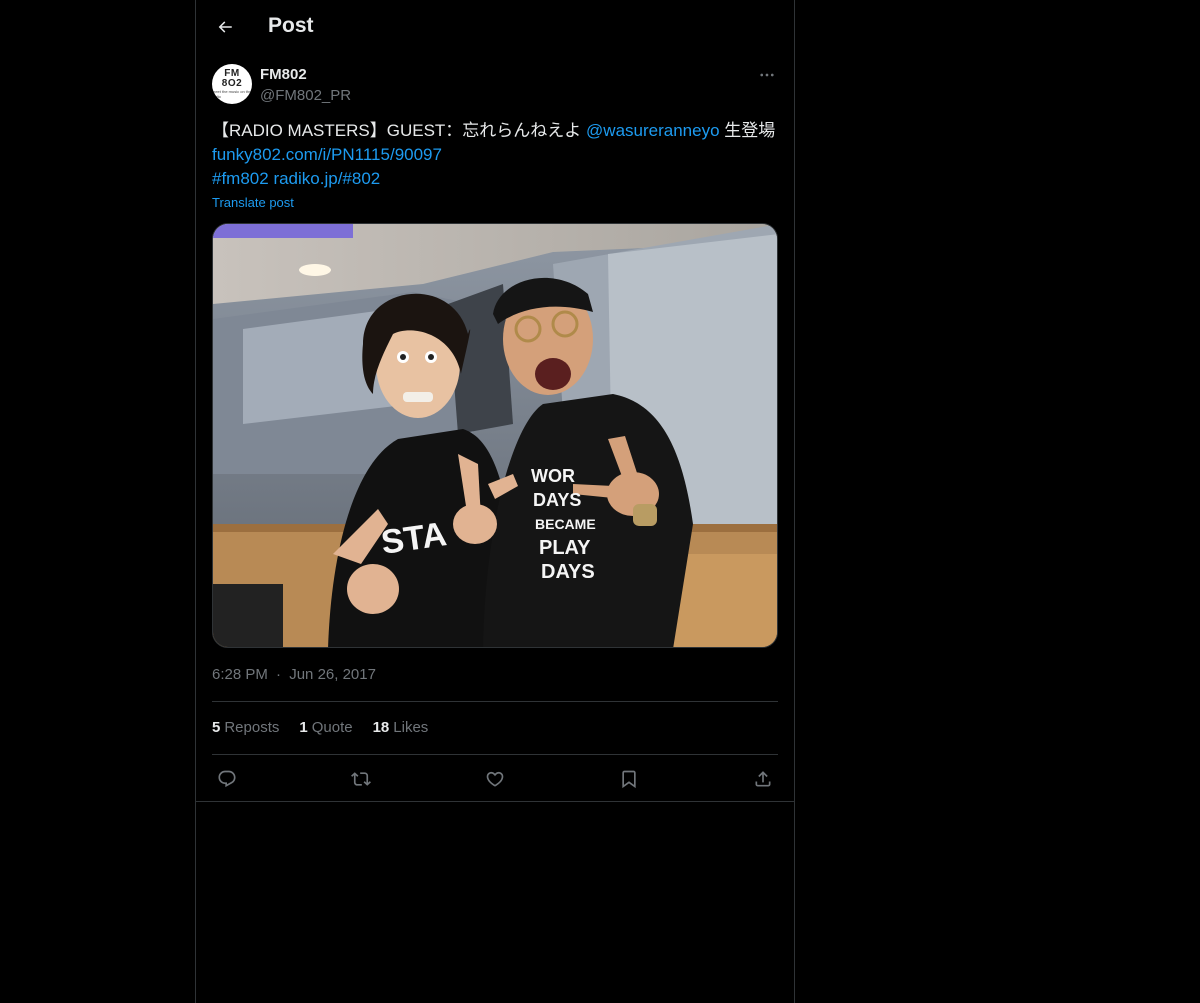 This screenshot has height=1003, width=1200. Describe the element at coordinates (326, 178) in the screenshot. I see `radiko-link: radiko.jp/#802` at that location.